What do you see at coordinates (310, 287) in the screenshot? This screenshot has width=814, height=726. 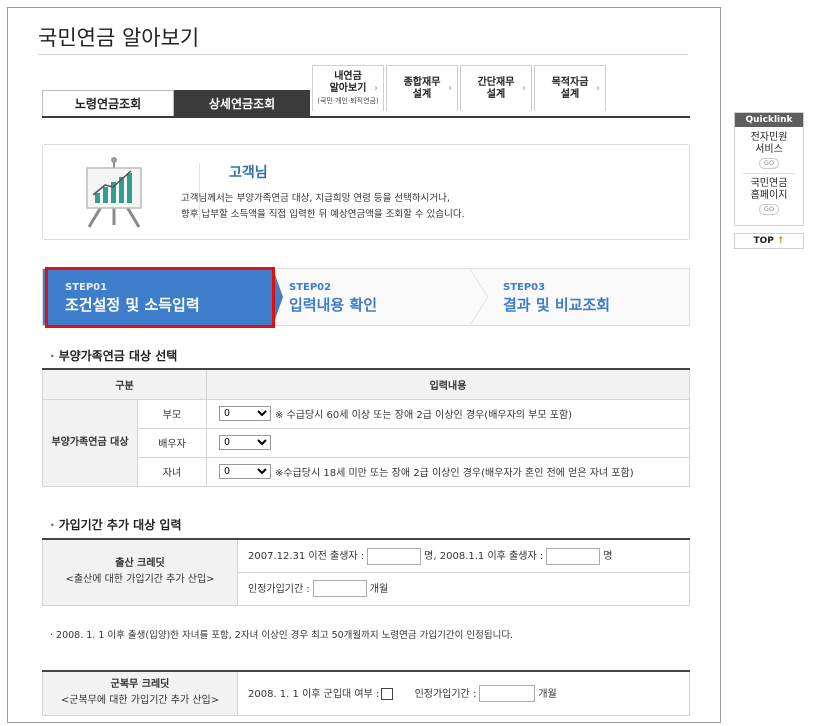 I see `step-2-number: STEP02` at bounding box center [310, 287].